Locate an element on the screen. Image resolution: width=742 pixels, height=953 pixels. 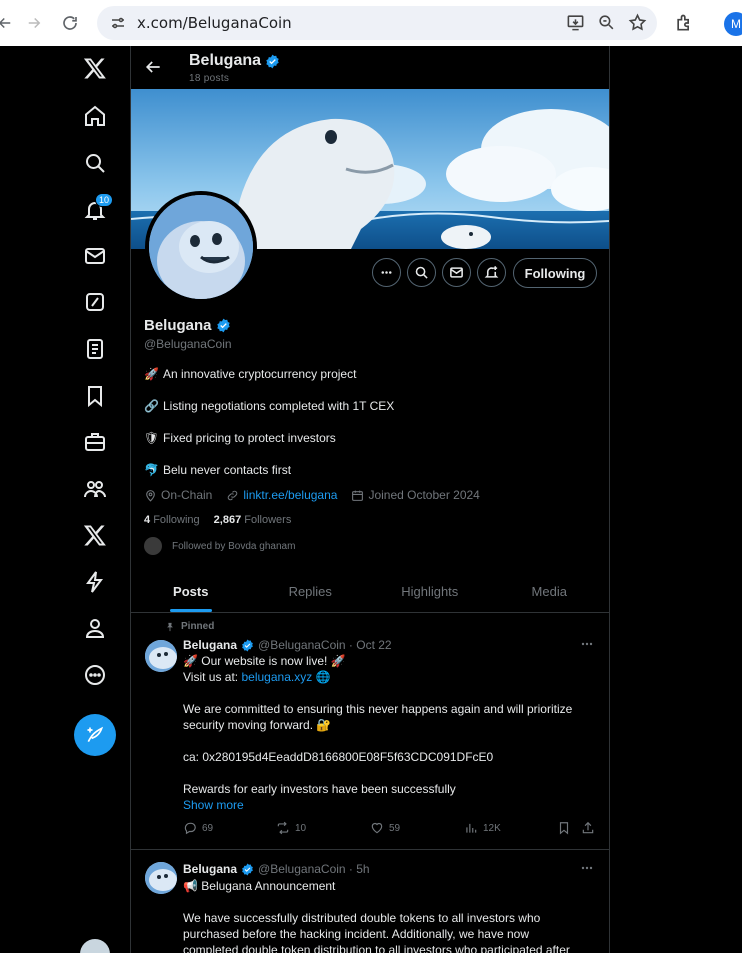
account-avatar is located at coordinates (95, 946).